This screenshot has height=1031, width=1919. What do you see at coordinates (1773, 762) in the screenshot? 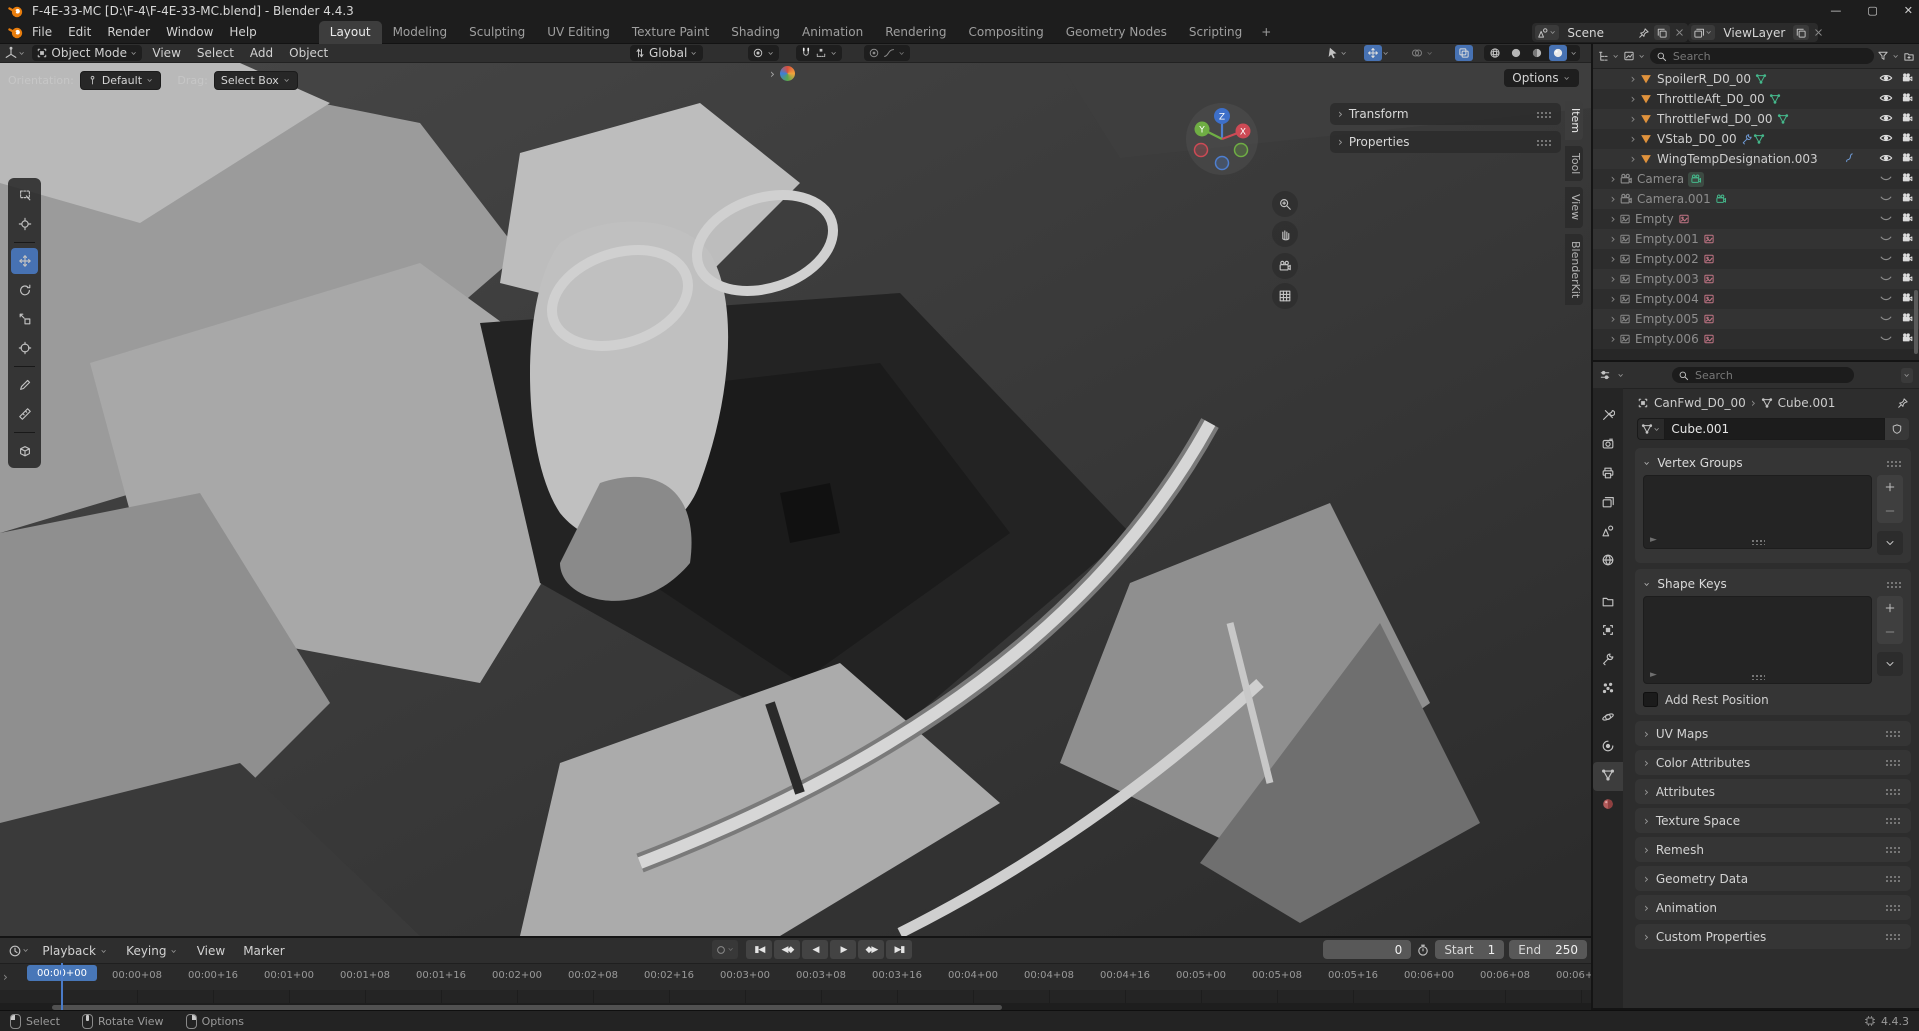
I see `panel-color-attributes: › Color Attributes` at bounding box center [1773, 762].